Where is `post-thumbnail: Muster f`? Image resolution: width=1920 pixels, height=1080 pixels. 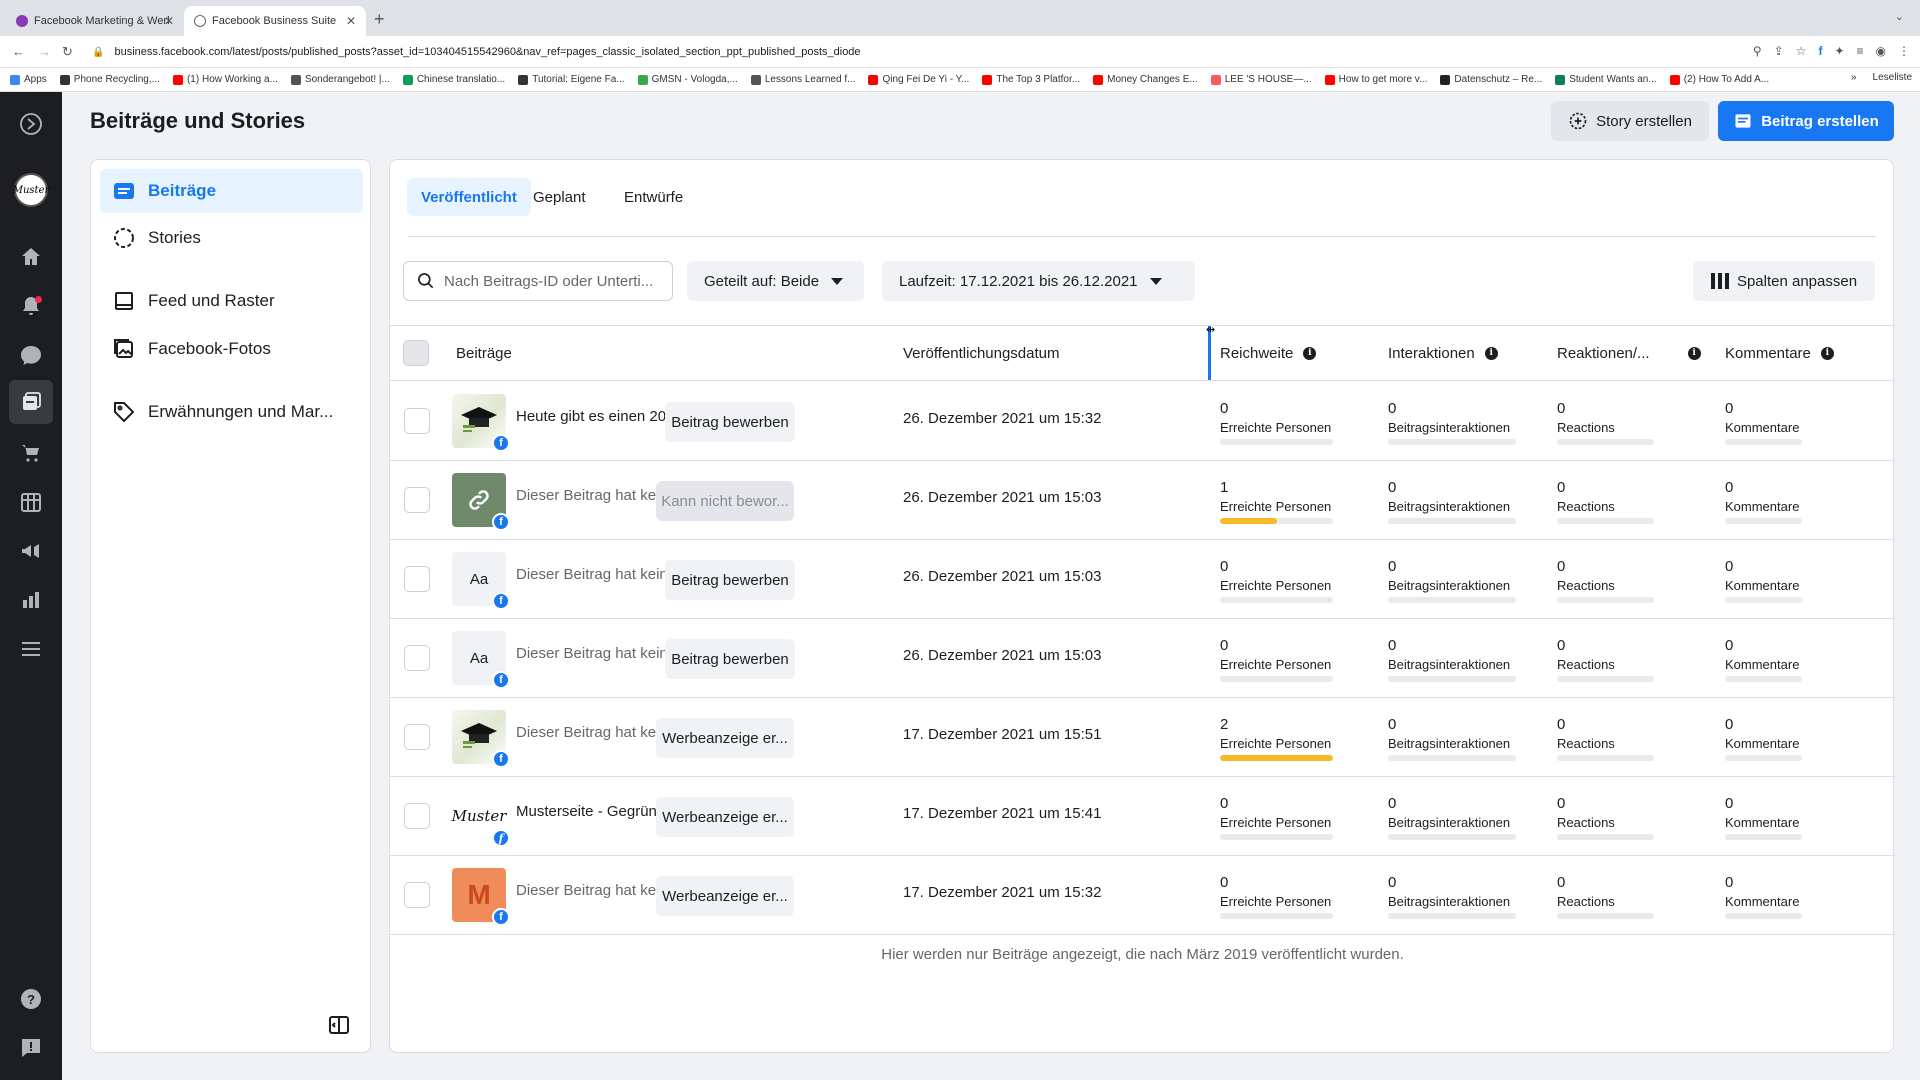
post-thumbnail: Muster f is located at coordinates (481, 818).